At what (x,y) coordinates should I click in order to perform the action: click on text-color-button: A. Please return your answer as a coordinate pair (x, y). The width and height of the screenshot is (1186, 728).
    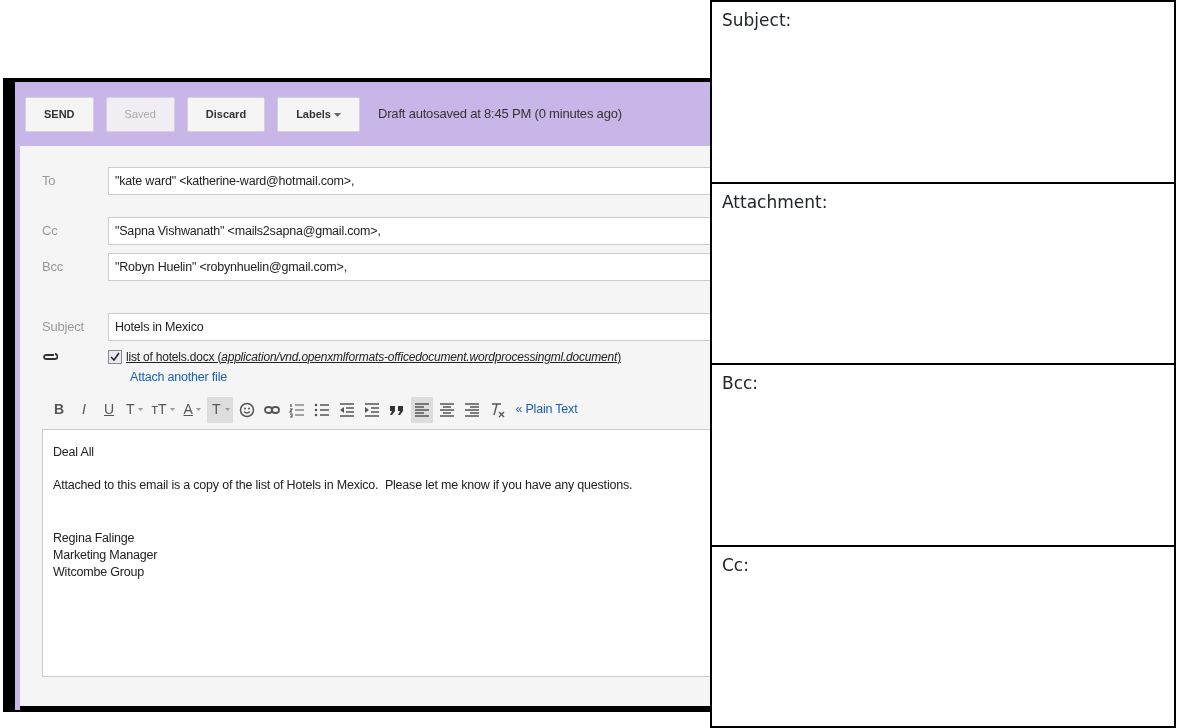
    Looking at the image, I should click on (192, 409).